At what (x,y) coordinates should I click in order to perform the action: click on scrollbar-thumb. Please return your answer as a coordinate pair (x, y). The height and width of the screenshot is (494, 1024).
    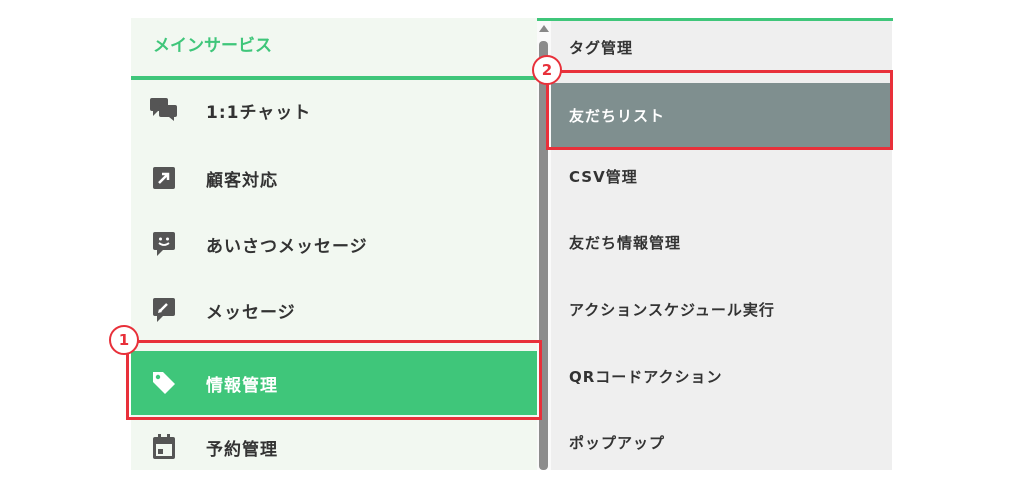
    Looking at the image, I should click on (543, 255).